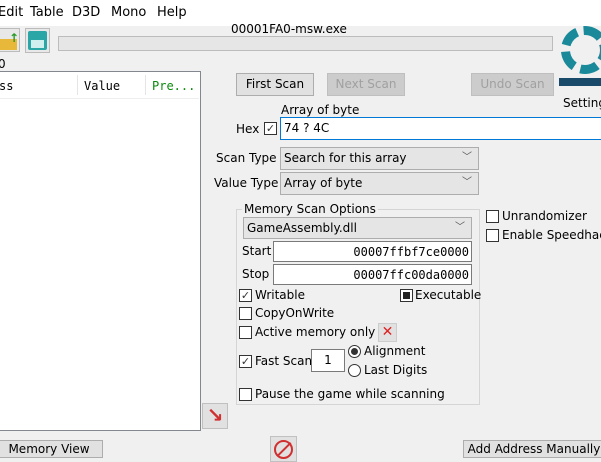 The image size is (601, 462). Describe the element at coordinates (305, 43) in the screenshot. I see `scan-progress-bar` at that location.